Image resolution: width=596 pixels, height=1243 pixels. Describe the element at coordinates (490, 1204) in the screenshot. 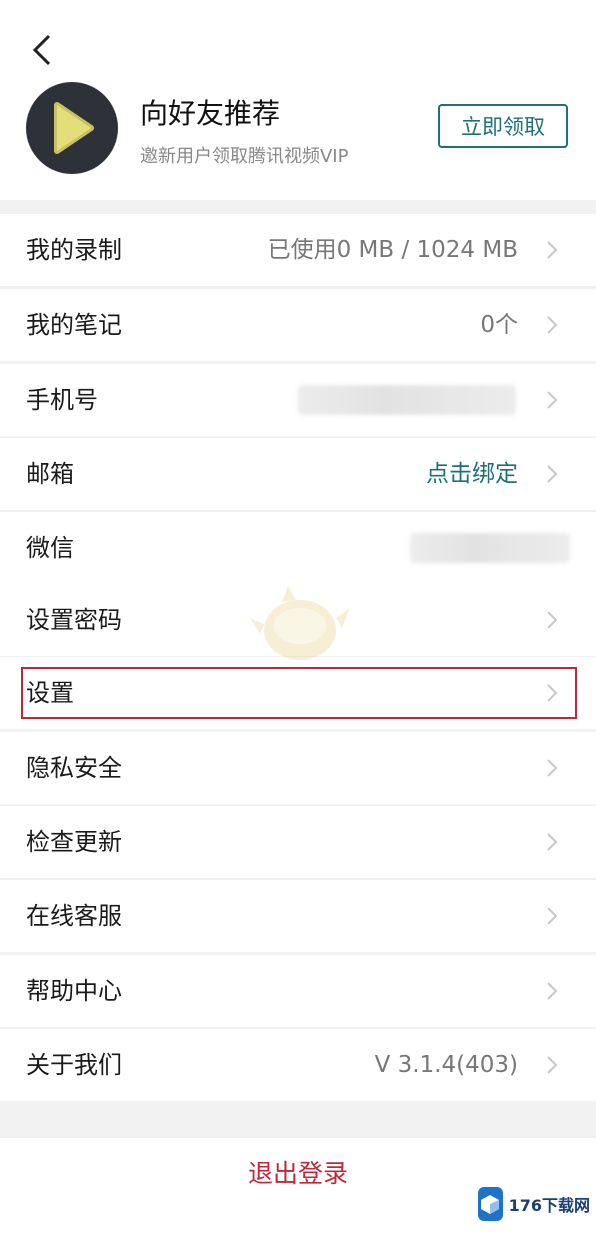

I see `cube-icon` at that location.